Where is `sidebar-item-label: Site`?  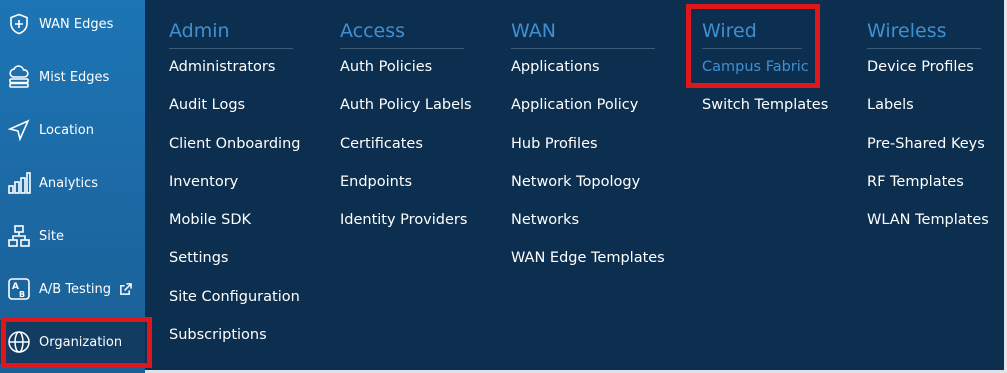 sidebar-item-label: Site is located at coordinates (51, 236).